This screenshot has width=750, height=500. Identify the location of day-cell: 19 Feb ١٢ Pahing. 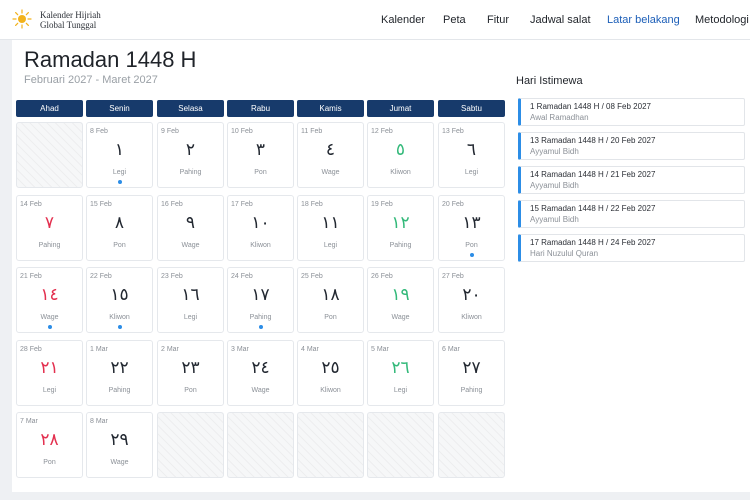
(400, 228).